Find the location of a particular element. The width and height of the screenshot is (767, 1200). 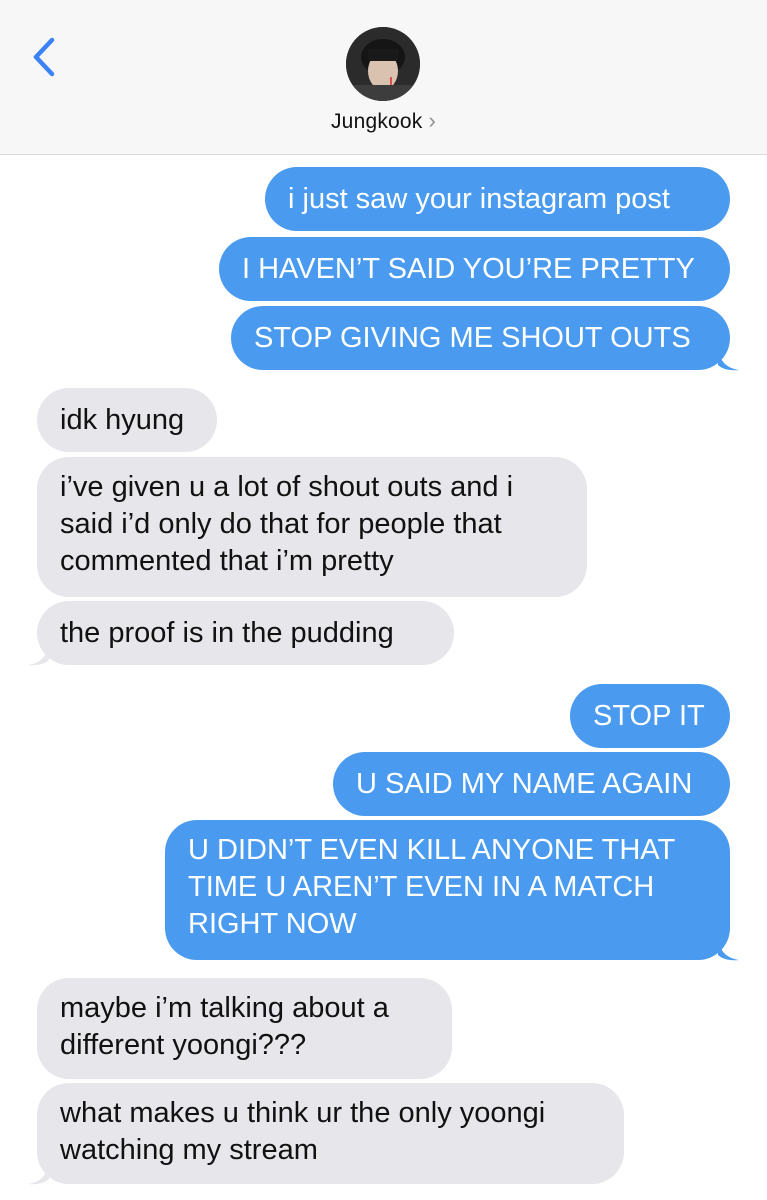

message-text-line: different yoongi??? is located at coordinates (183, 1045).